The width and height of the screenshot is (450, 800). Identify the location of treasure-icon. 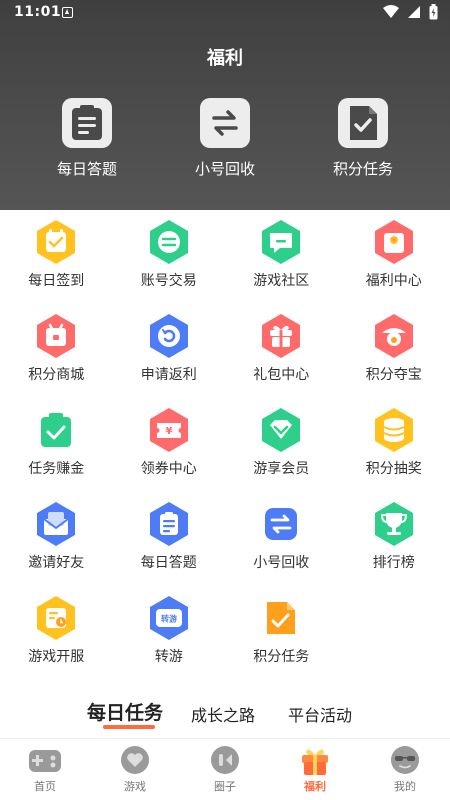
(393, 336).